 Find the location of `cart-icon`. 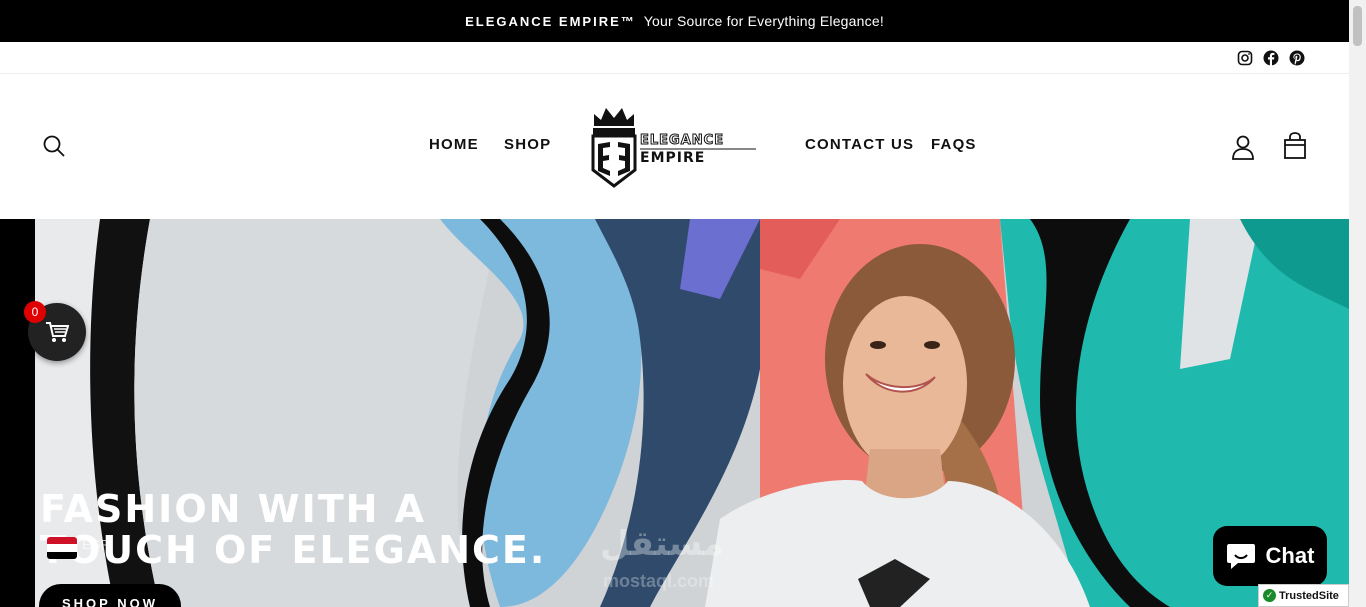

cart-icon is located at coordinates (57, 332).